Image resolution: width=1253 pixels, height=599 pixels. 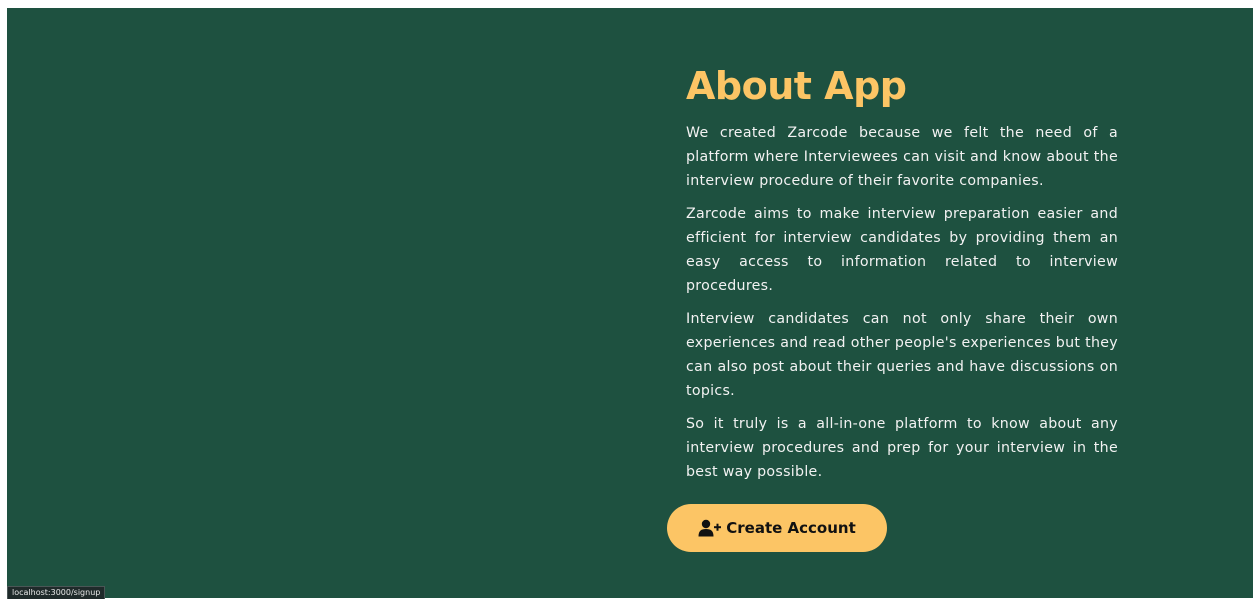 What do you see at coordinates (796, 86) in the screenshot?
I see `about-title: About App` at bounding box center [796, 86].